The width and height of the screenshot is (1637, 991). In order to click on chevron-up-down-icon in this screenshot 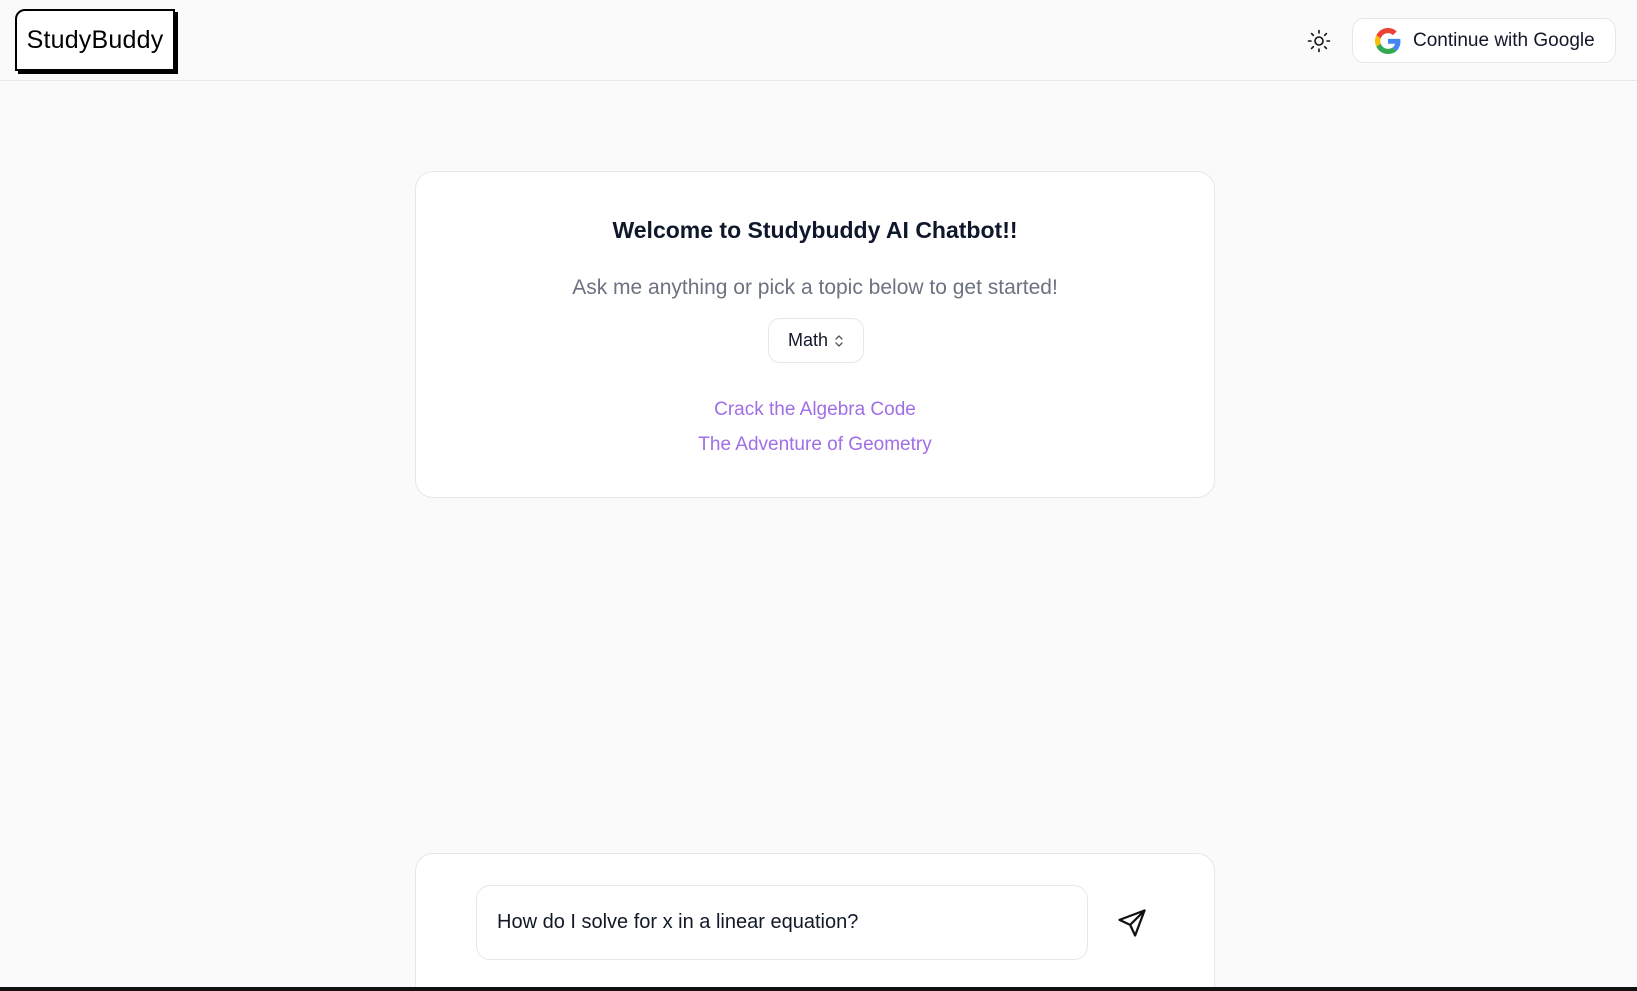, I will do `click(839, 341)`.